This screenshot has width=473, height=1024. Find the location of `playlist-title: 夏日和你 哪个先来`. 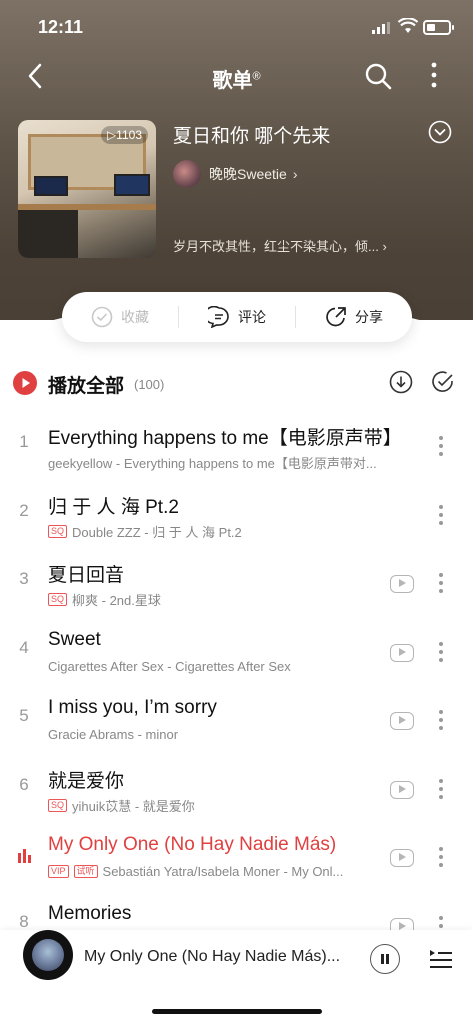

playlist-title: 夏日和你 哪个先来 is located at coordinates (252, 136).